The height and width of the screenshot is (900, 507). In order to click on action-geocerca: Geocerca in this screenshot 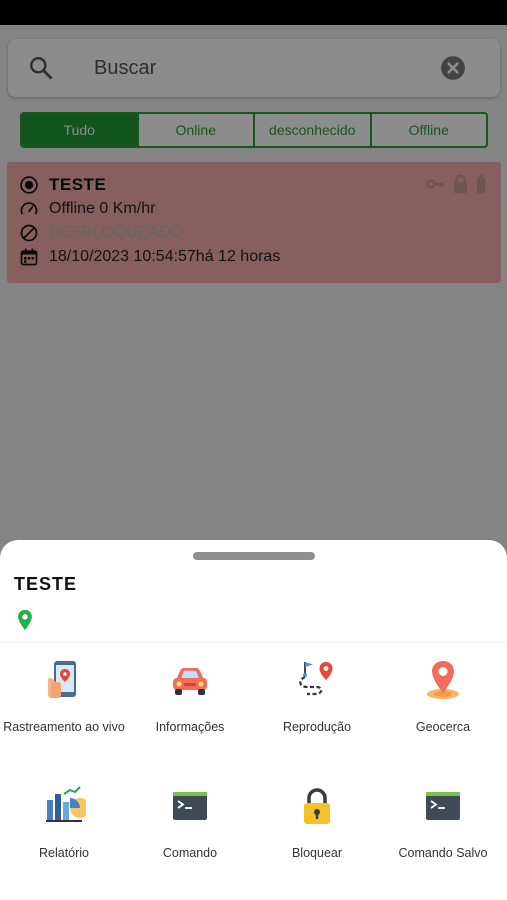, I will do `click(443, 696)`.